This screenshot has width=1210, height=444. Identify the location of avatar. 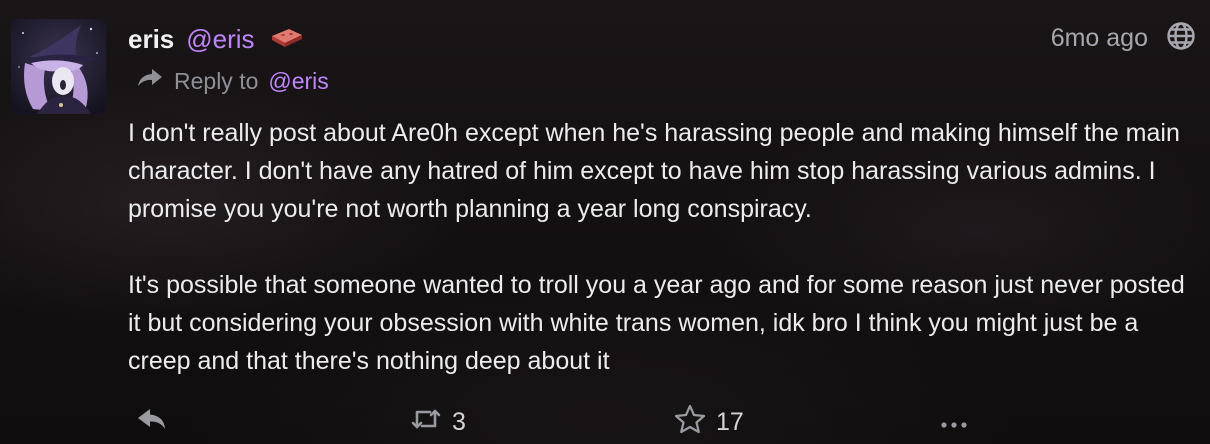
(58, 66).